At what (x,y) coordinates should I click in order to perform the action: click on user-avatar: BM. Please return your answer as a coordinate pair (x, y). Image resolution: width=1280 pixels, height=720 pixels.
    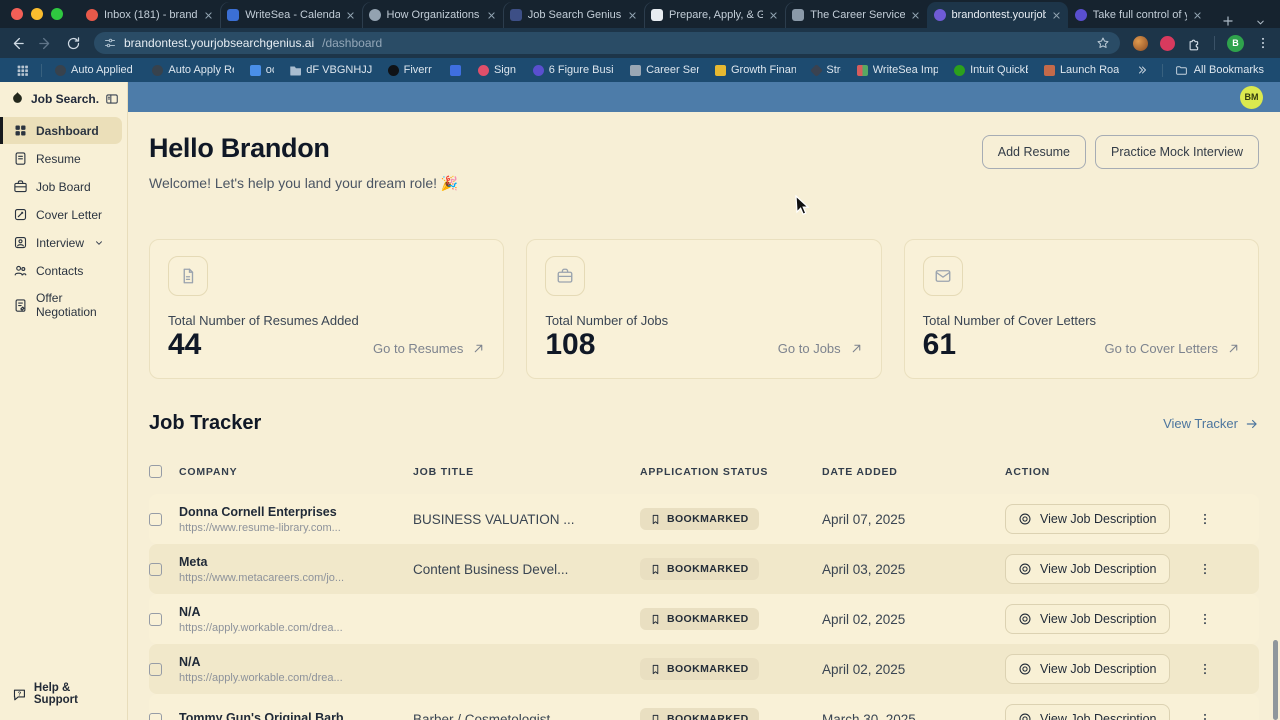
    Looking at the image, I should click on (1251, 97).